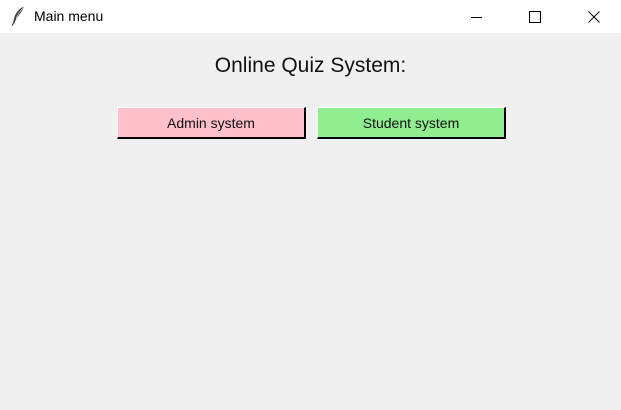 The width and height of the screenshot is (621, 410). What do you see at coordinates (18, 16) in the screenshot?
I see `feather-icon` at bounding box center [18, 16].